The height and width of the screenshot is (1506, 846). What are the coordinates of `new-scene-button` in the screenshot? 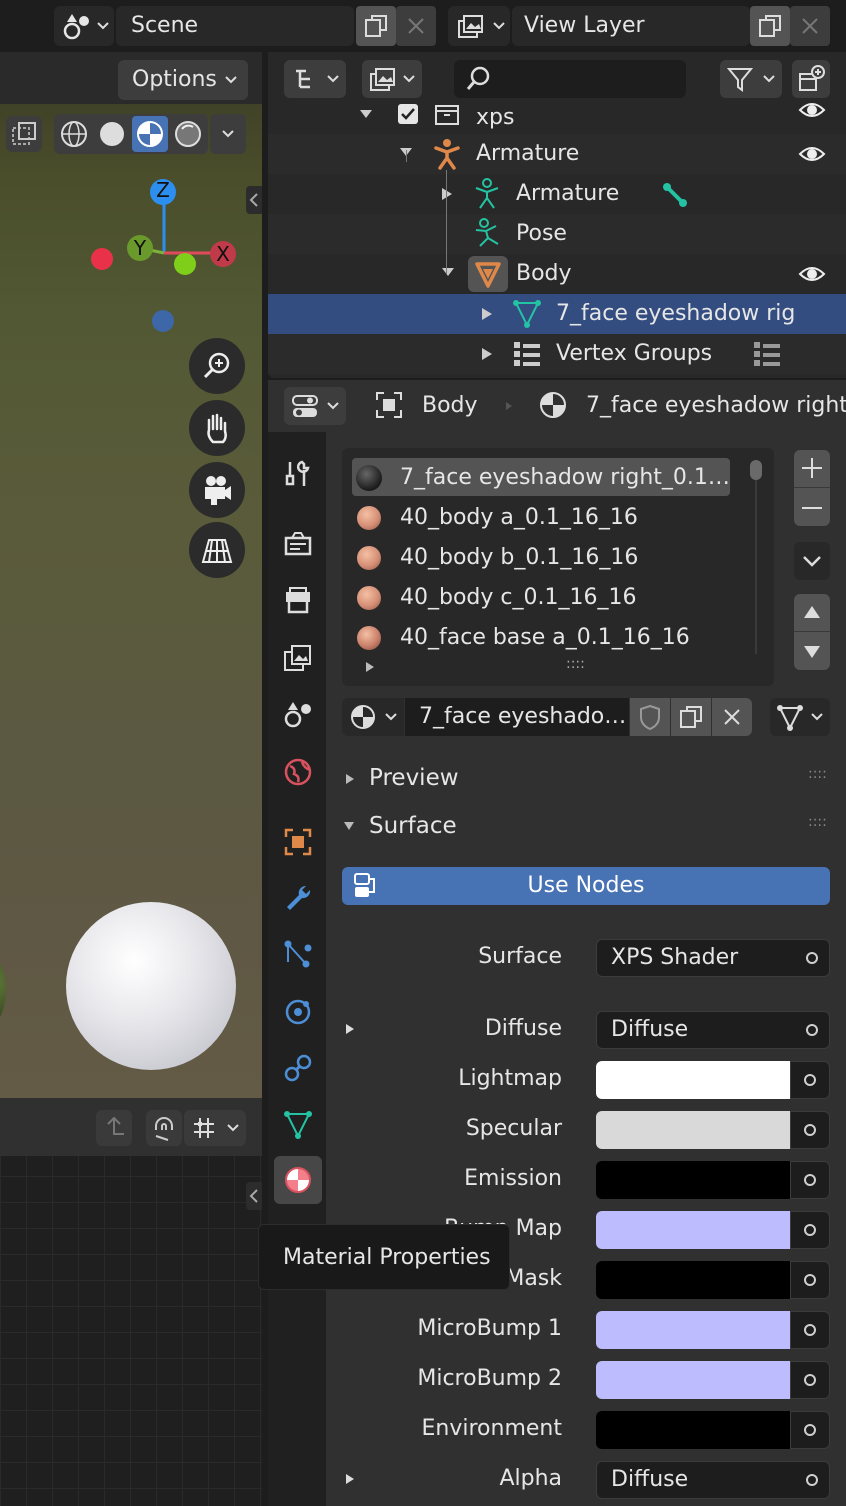 It's located at (376, 26).